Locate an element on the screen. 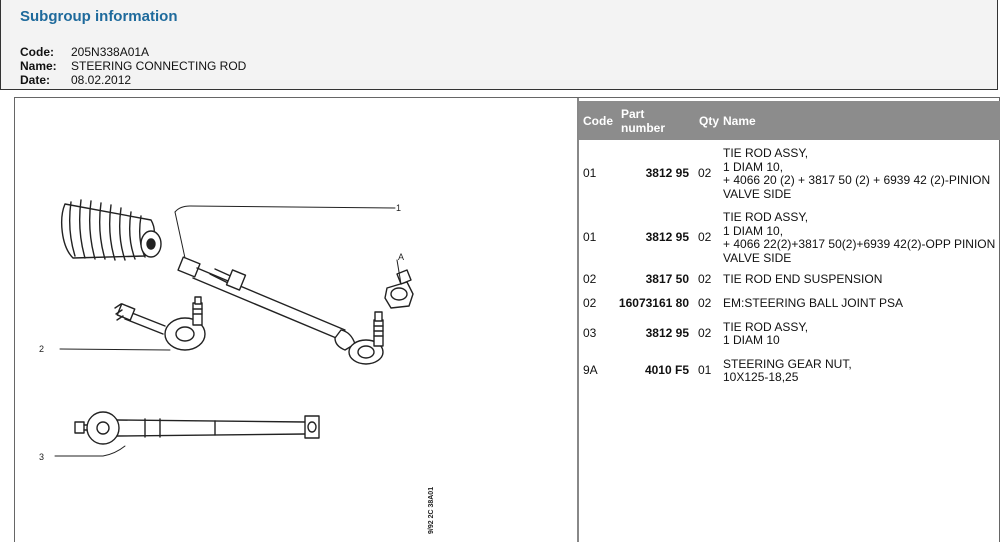  steering-gear-nut is located at coordinates (399, 289).